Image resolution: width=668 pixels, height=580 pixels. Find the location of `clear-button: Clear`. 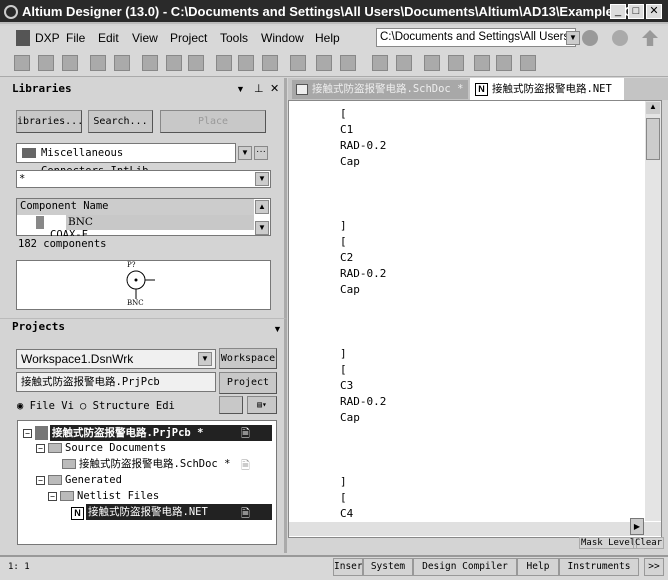

clear-button: Clear is located at coordinates (649, 543).